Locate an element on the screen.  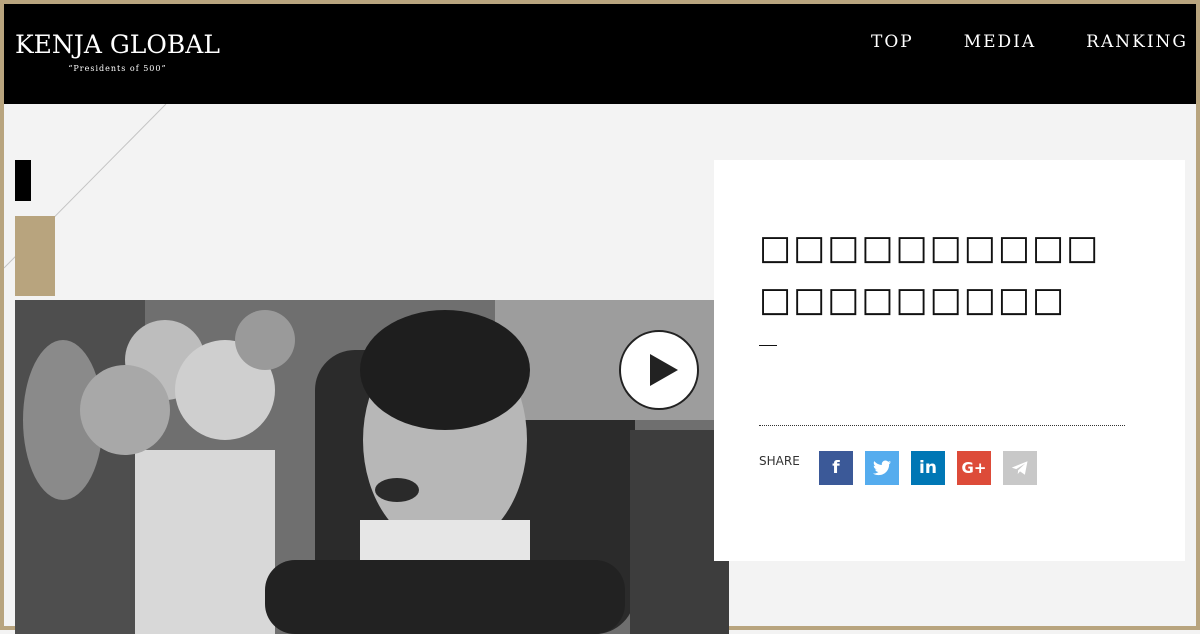
article-title: □□□□□□□□□□□□□□□□□□□ is located at coordinates (930, 274).